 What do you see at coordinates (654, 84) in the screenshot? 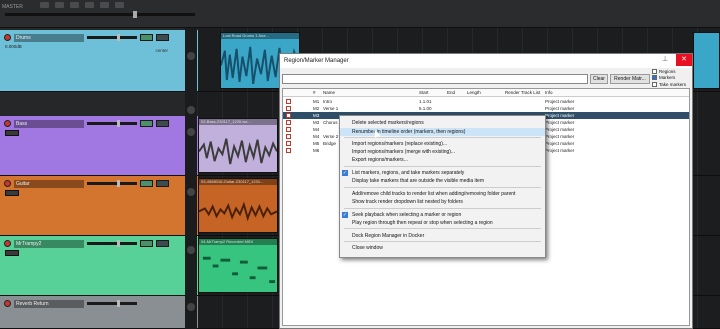
I see `take-markers-checkbox` at bounding box center [654, 84].